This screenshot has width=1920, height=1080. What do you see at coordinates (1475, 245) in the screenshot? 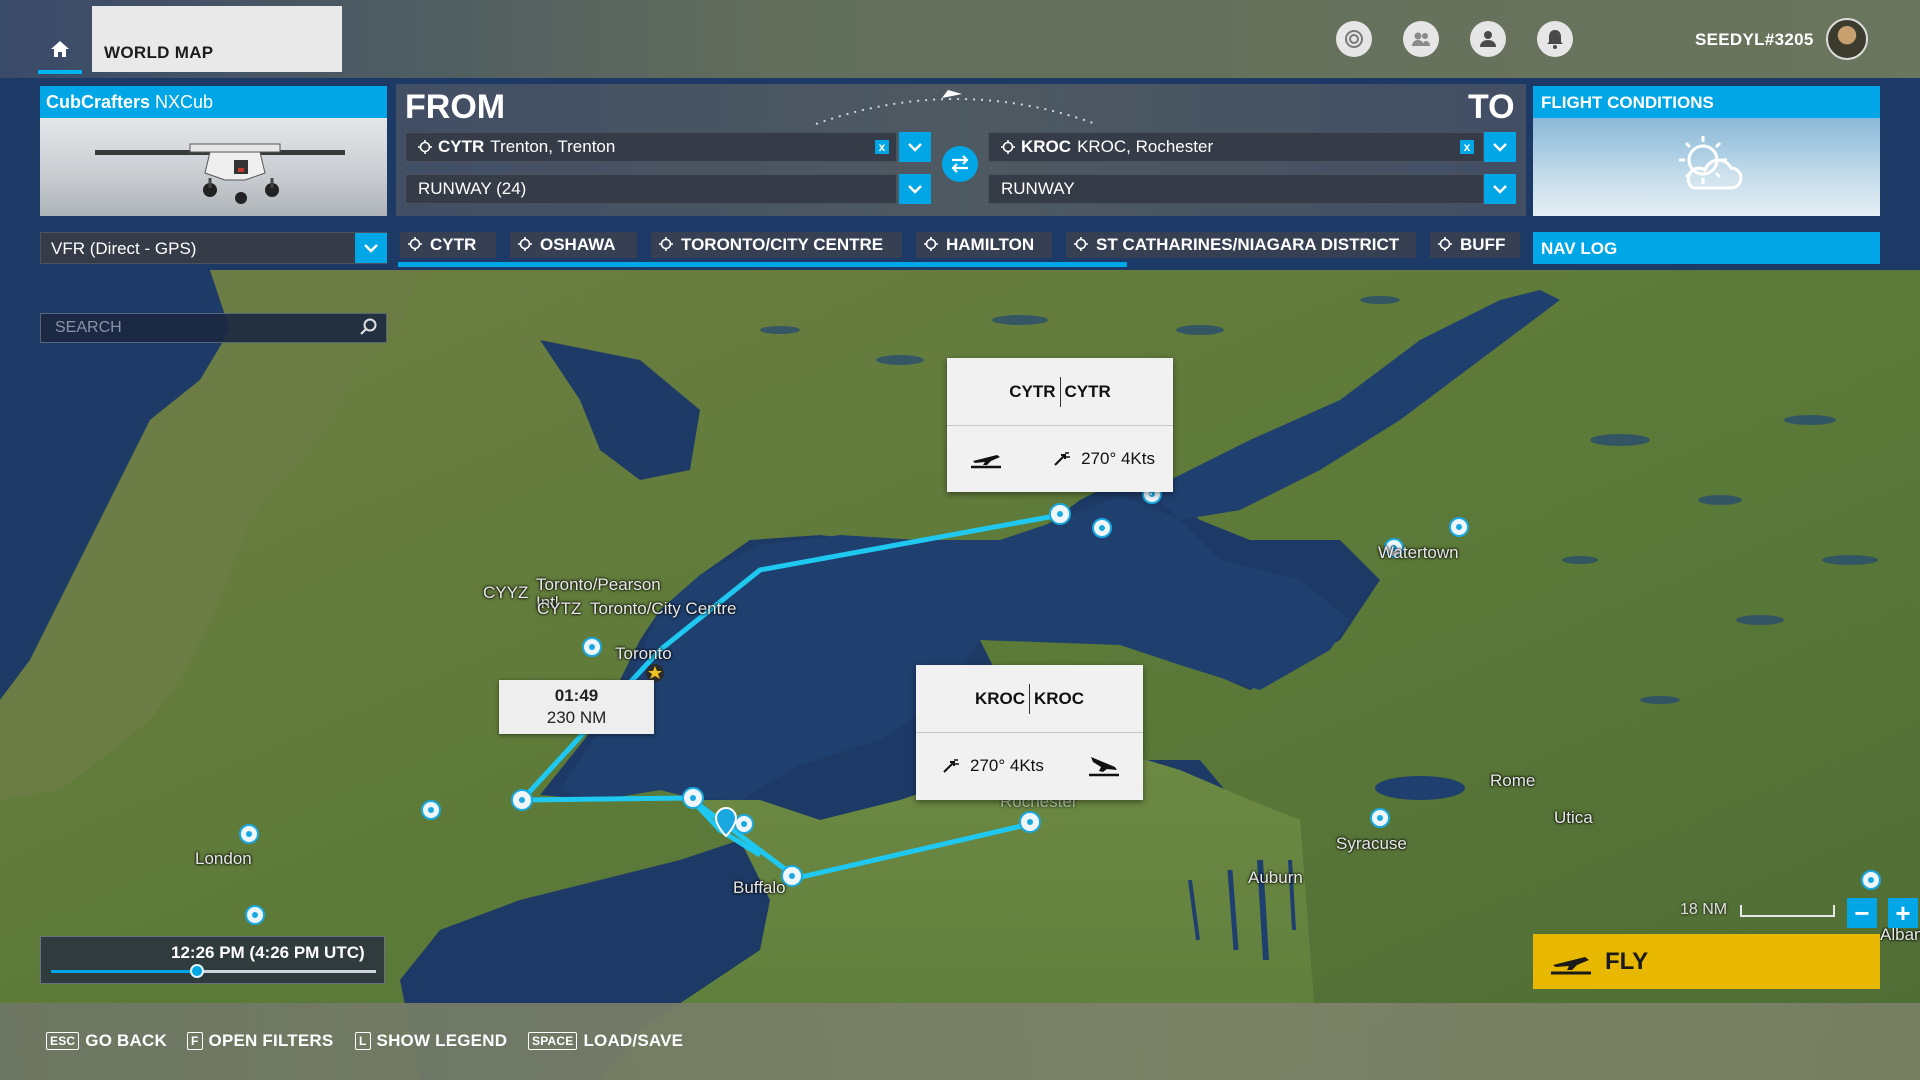
I see `waypoint-tab: BUFF` at bounding box center [1475, 245].